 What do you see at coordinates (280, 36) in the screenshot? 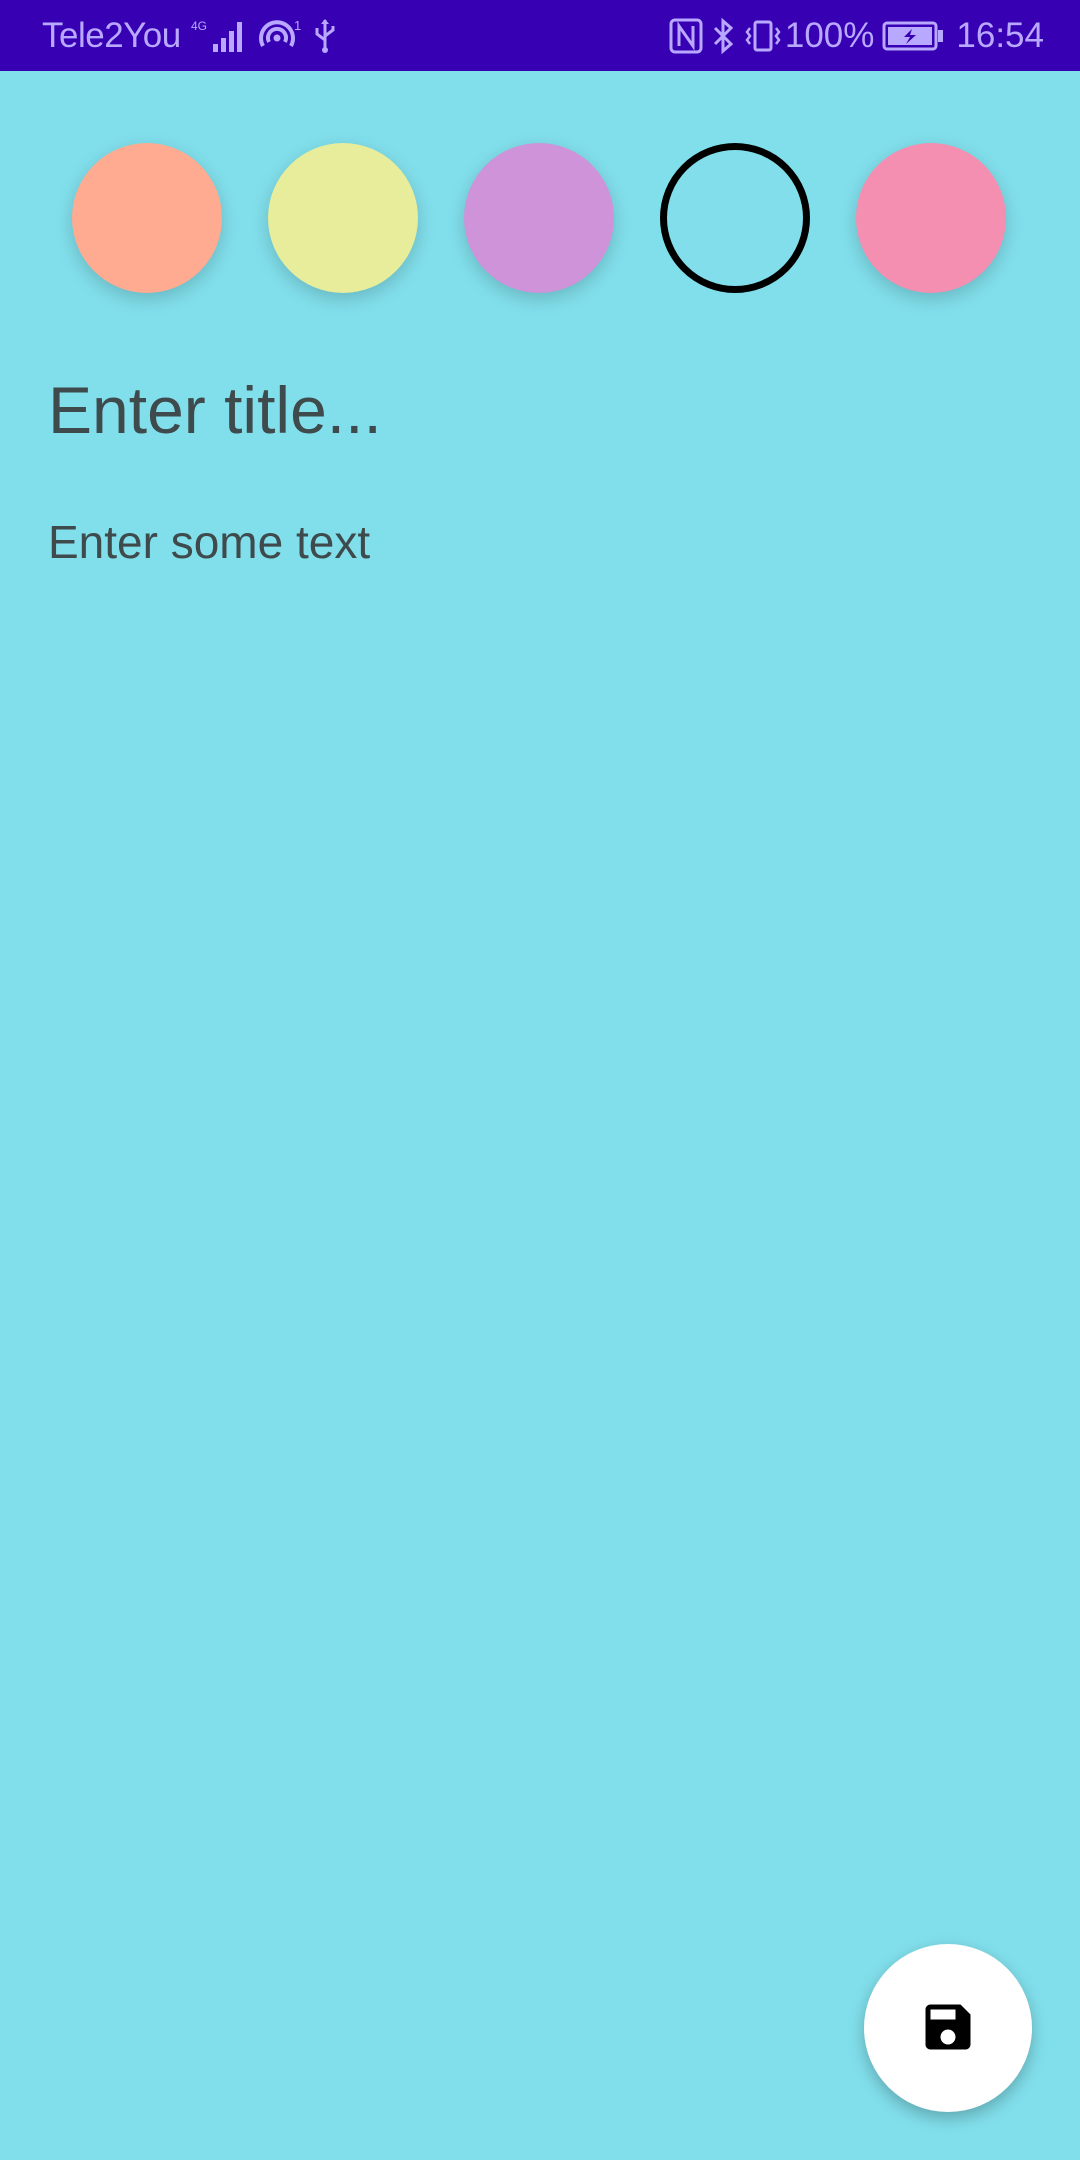
I see `hotspot-icon: 1` at bounding box center [280, 36].